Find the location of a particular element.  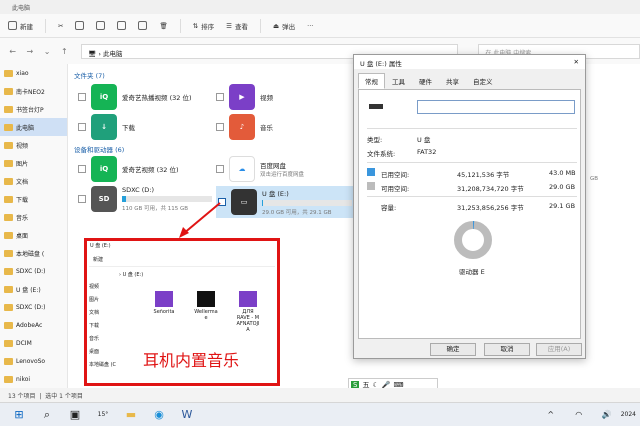

sidebar-item: xiao is located at coordinates (33, 73).